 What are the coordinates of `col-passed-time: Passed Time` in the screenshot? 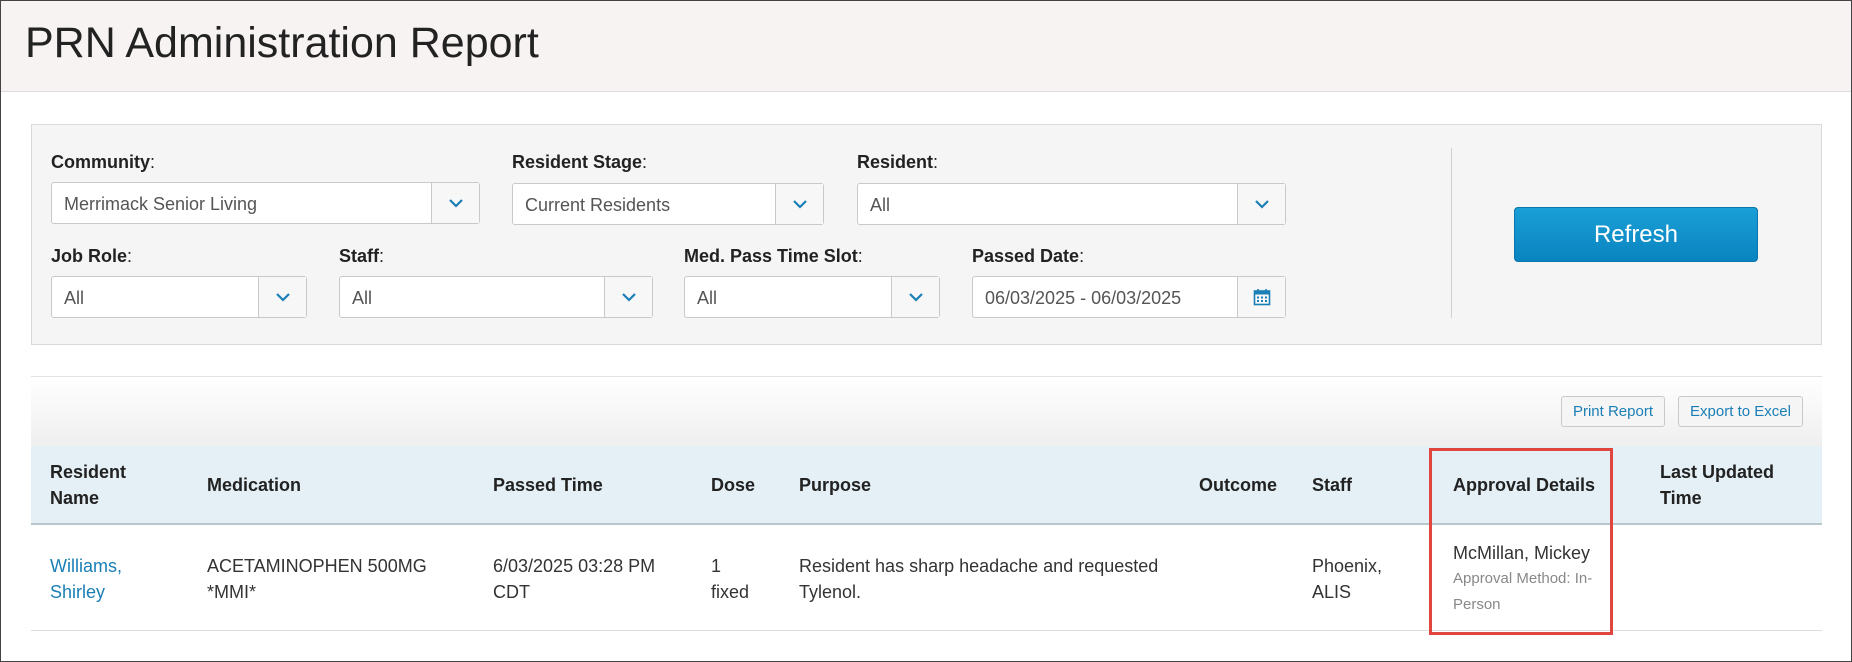 It's located at (548, 485).